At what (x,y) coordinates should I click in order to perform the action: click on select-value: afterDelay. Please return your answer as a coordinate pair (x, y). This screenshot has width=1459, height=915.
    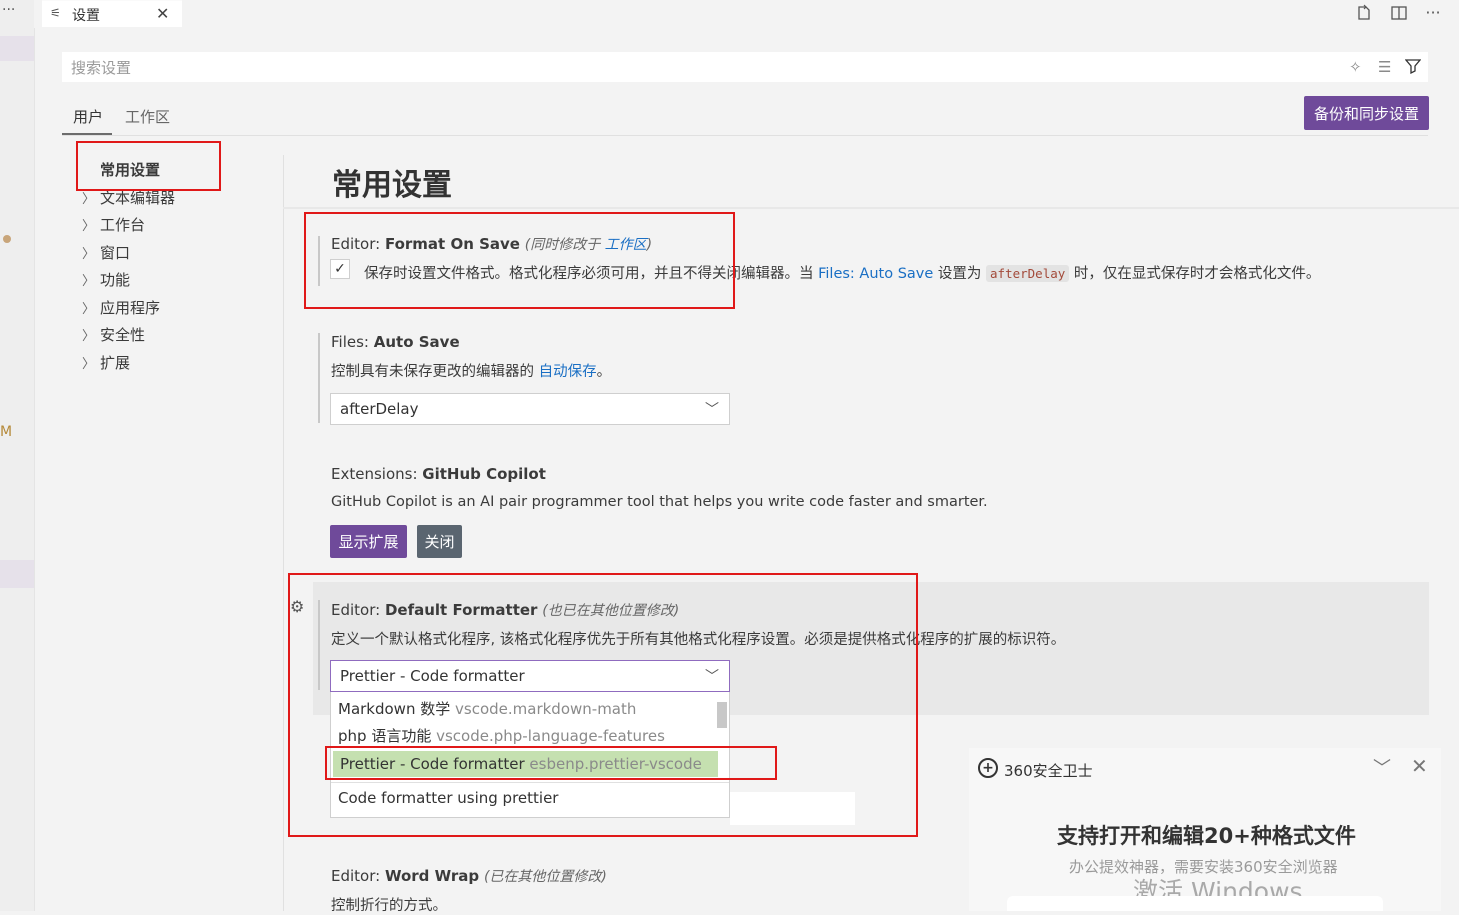
    Looking at the image, I should click on (379, 409).